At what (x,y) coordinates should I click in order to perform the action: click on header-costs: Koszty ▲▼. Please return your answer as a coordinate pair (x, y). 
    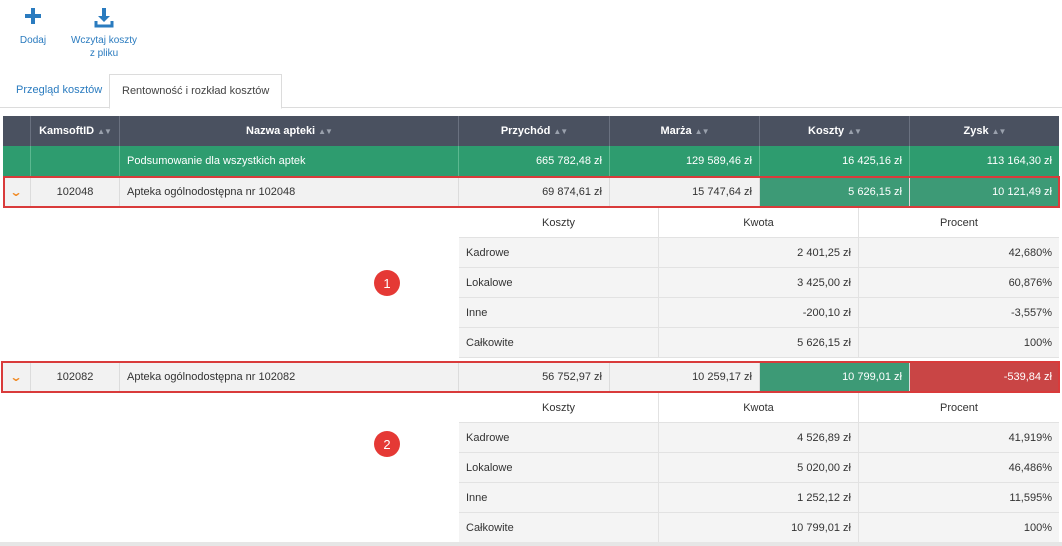
    Looking at the image, I should click on (835, 131).